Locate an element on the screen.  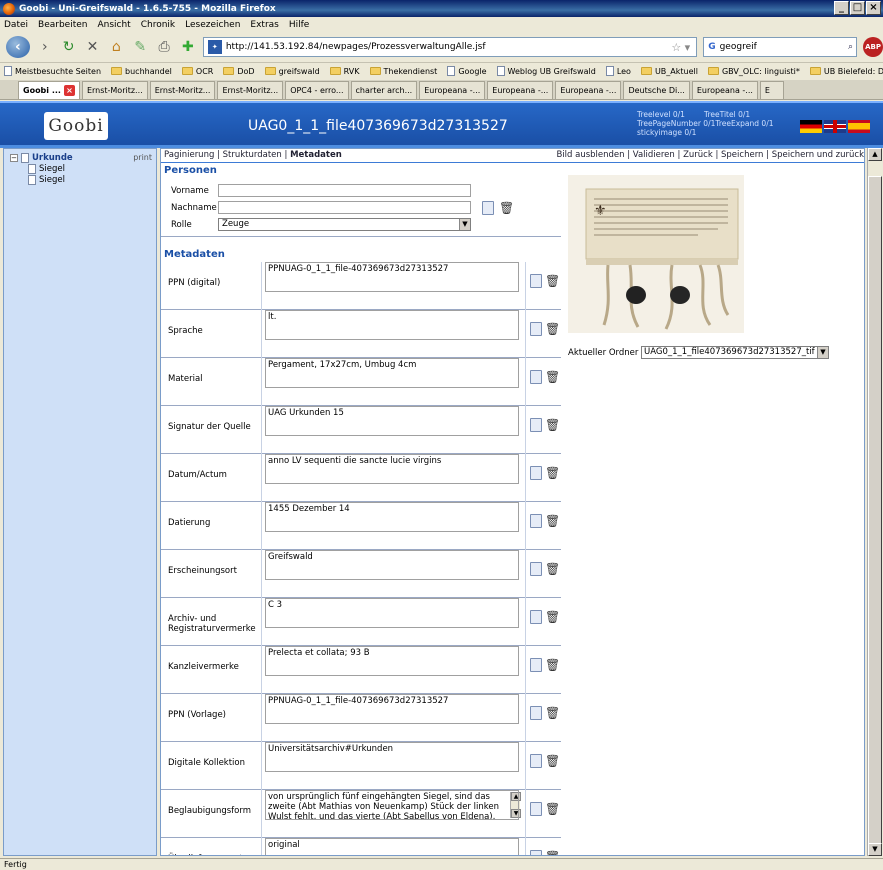
menu-lesezeichen: Lesezeichen is located at coordinates (212, 25).